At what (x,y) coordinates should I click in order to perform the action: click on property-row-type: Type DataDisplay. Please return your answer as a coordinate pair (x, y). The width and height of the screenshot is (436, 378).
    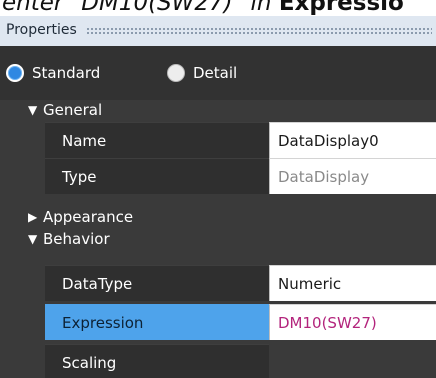
    Looking at the image, I should click on (218, 176).